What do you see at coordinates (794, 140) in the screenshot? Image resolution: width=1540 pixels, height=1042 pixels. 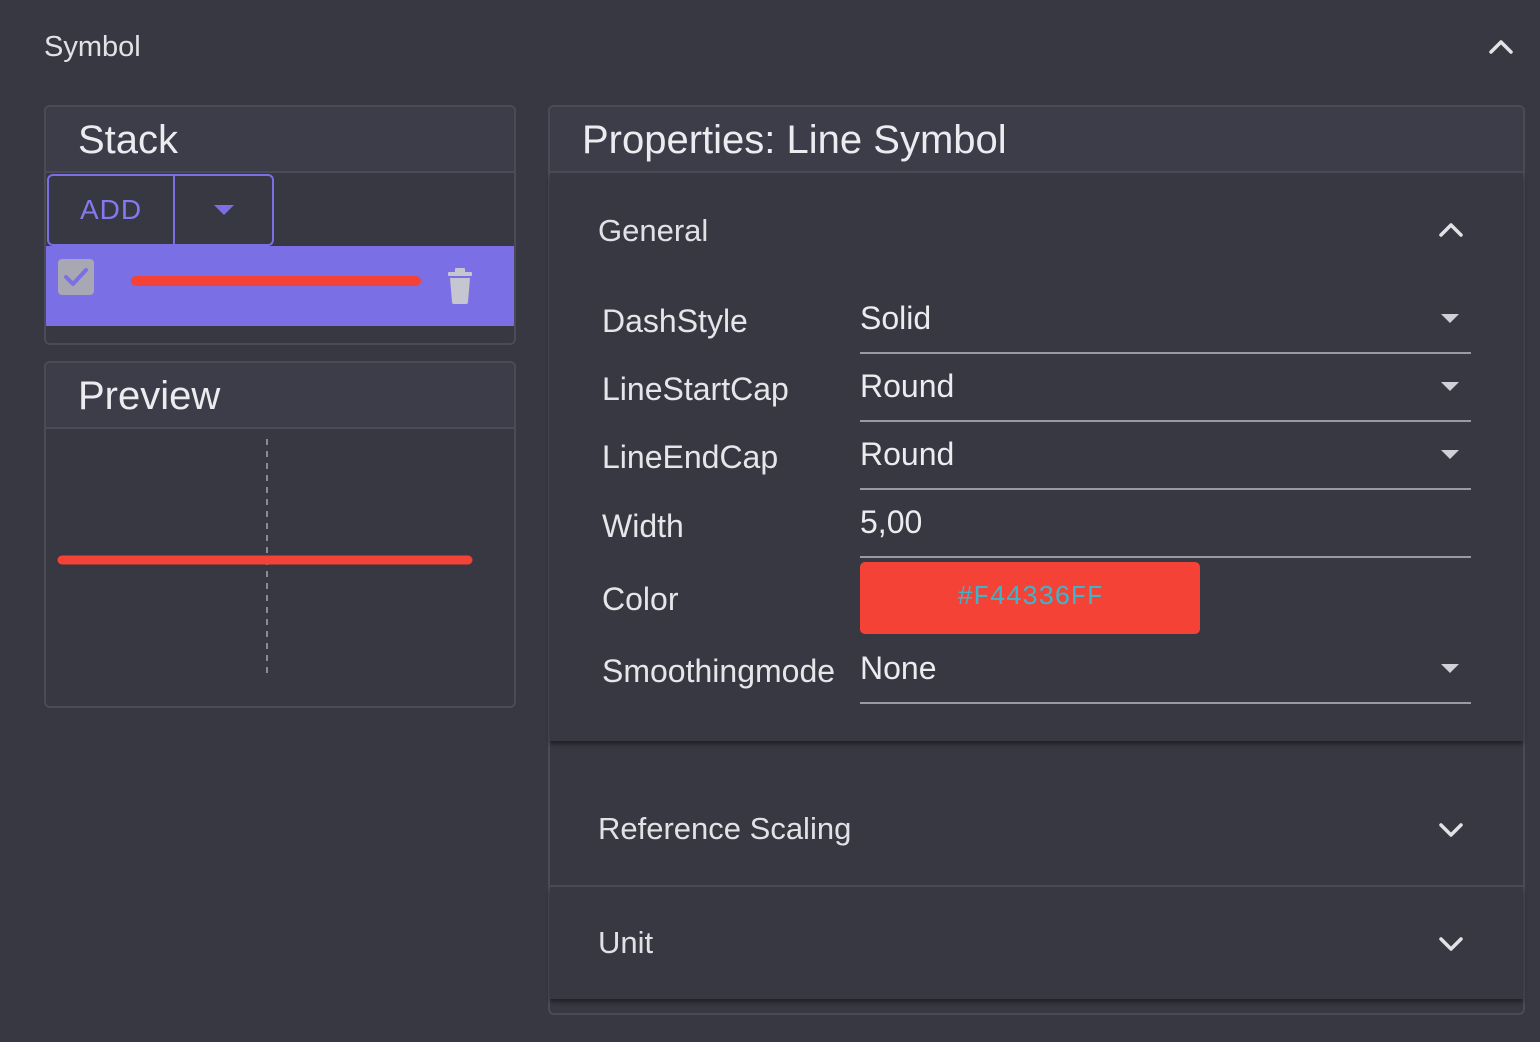 I see `properties-title: Properties: Line Symbol` at bounding box center [794, 140].